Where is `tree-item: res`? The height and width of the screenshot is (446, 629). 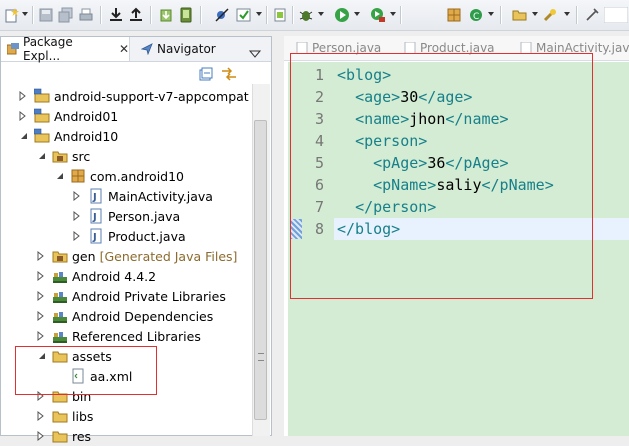
tree-item: res is located at coordinates (63, 436).